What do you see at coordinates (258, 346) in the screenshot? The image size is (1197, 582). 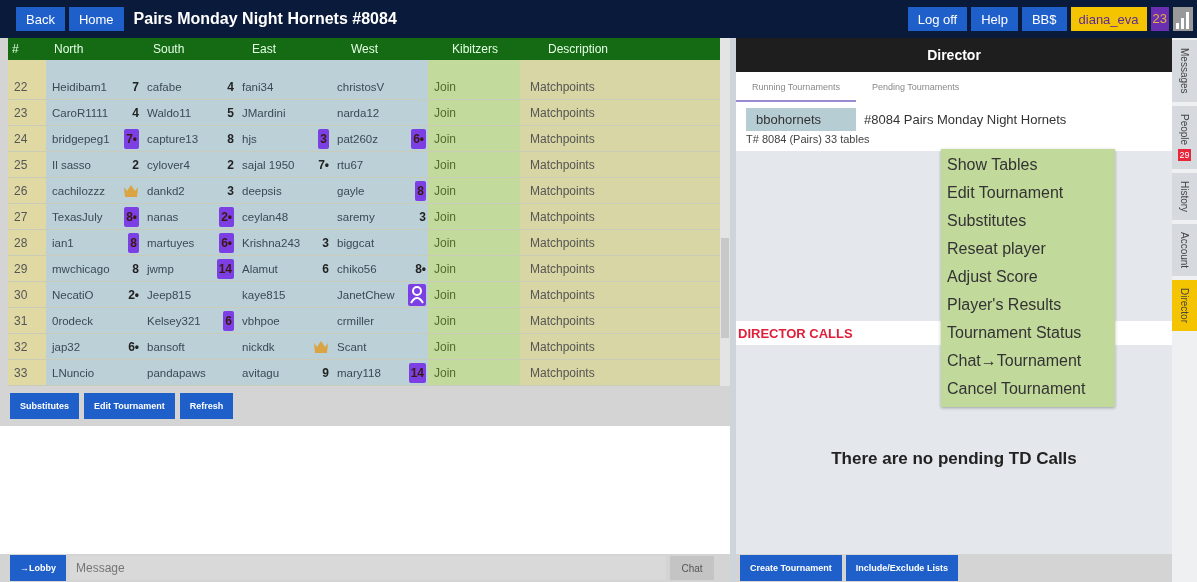 I see `player-name: nickdk` at bounding box center [258, 346].